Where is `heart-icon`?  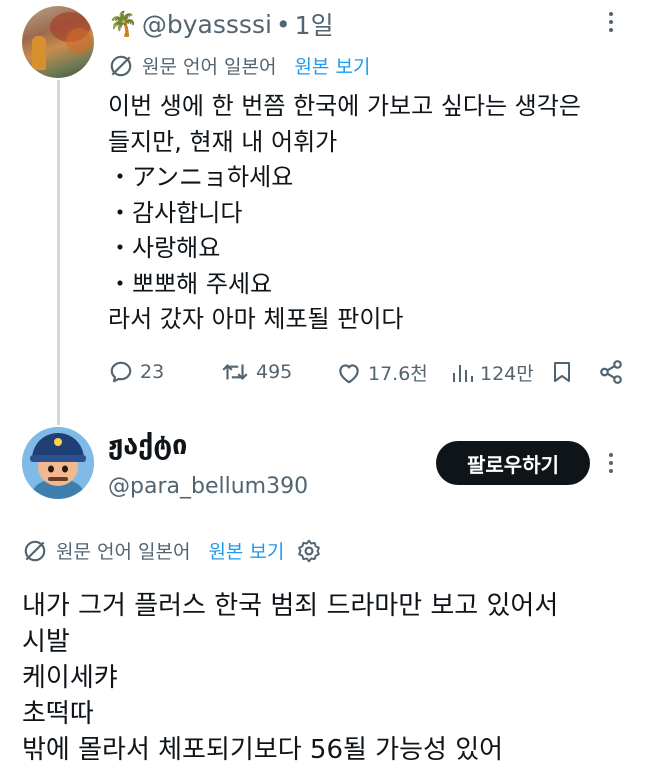
heart-icon is located at coordinates (349, 373).